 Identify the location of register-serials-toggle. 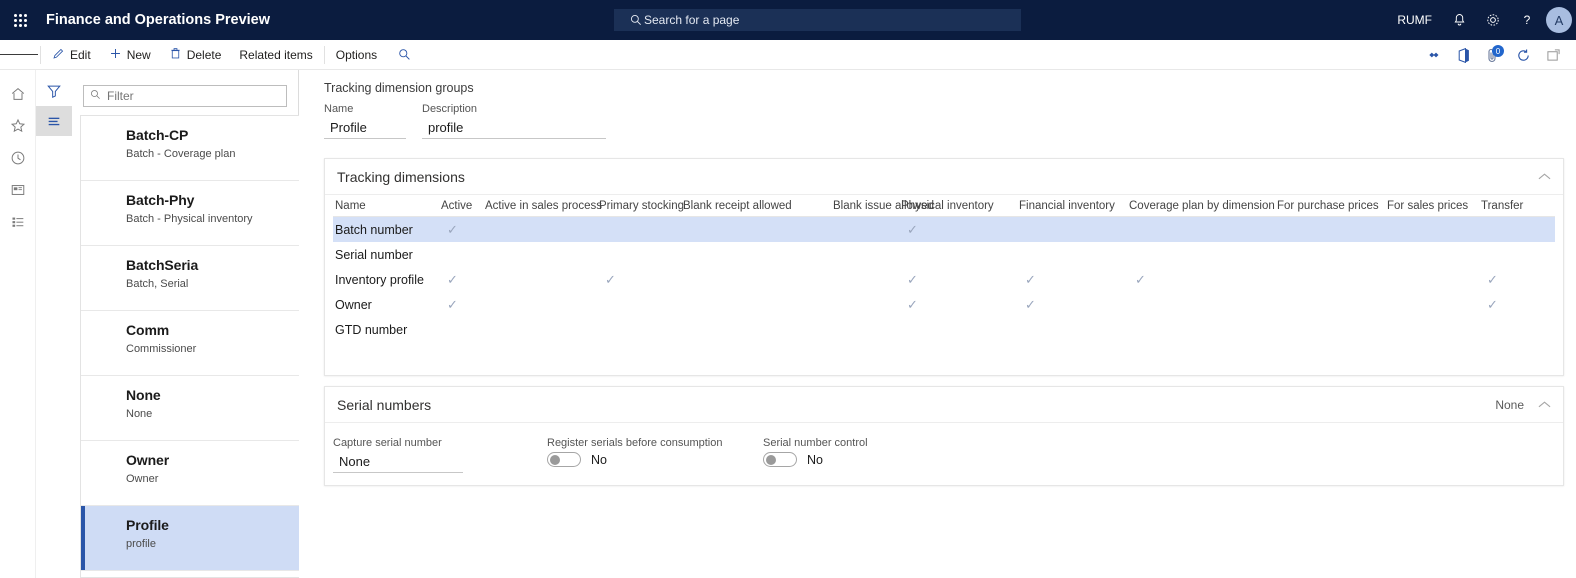
(564, 459).